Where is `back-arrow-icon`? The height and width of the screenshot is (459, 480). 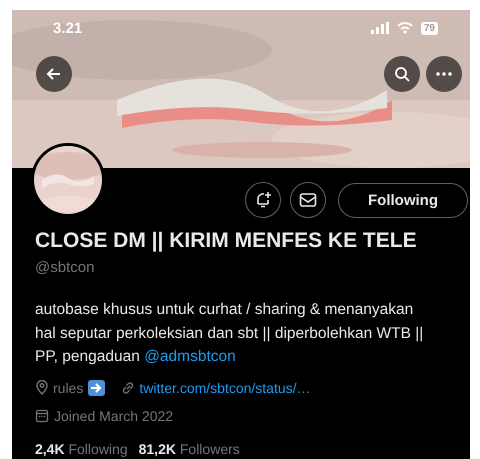
back-arrow-icon is located at coordinates (54, 74).